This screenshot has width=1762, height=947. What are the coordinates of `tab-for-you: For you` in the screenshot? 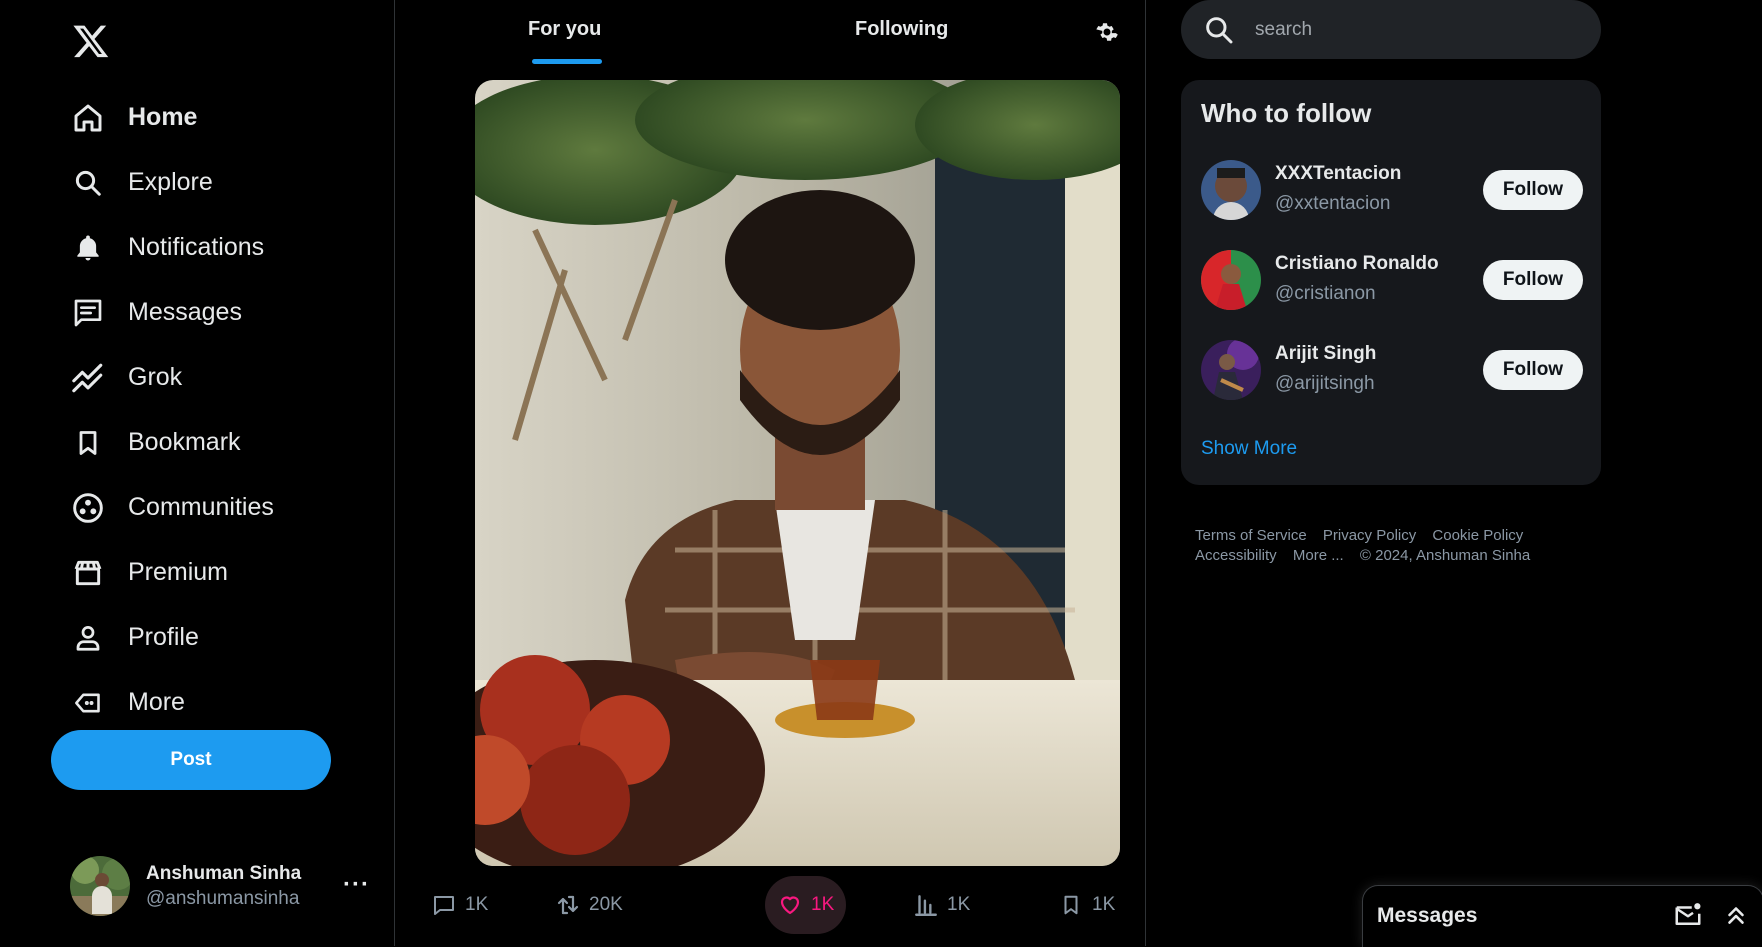 It's located at (564, 29).